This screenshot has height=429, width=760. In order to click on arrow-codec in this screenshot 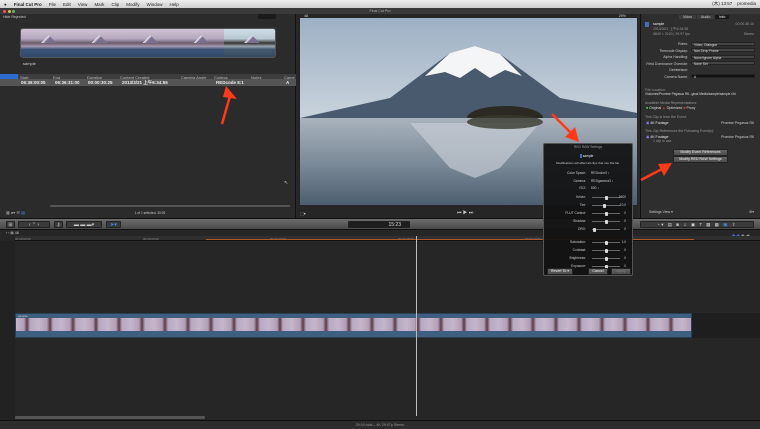, I will do `click(226, 110)`.